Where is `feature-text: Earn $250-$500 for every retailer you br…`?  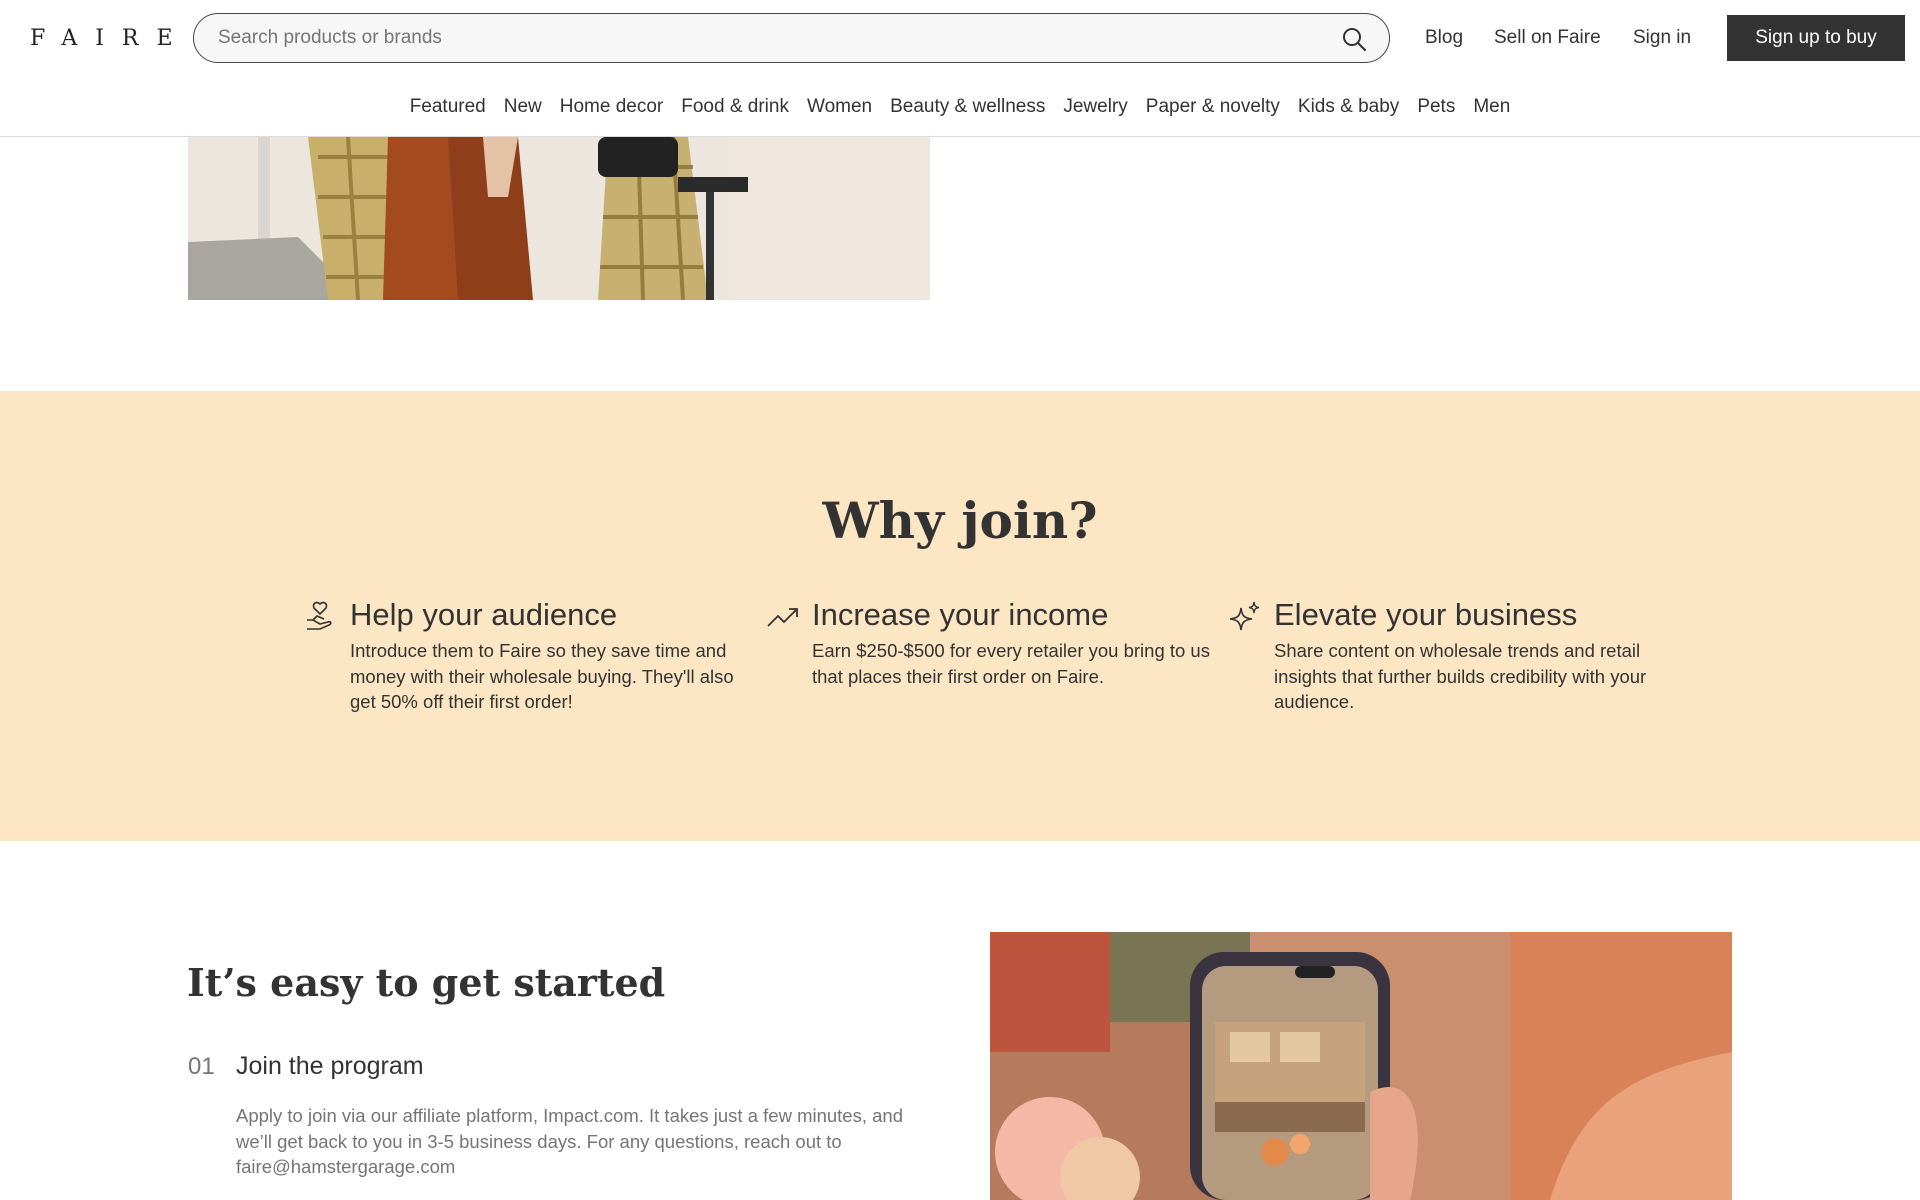
feature-text: Earn $250-$500 for every retailer you br… is located at coordinates (1011, 663).